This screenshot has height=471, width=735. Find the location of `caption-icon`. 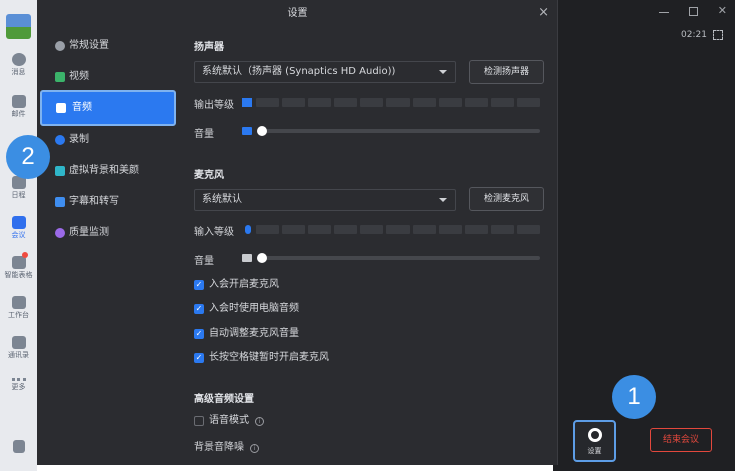

caption-icon is located at coordinates (60, 202).